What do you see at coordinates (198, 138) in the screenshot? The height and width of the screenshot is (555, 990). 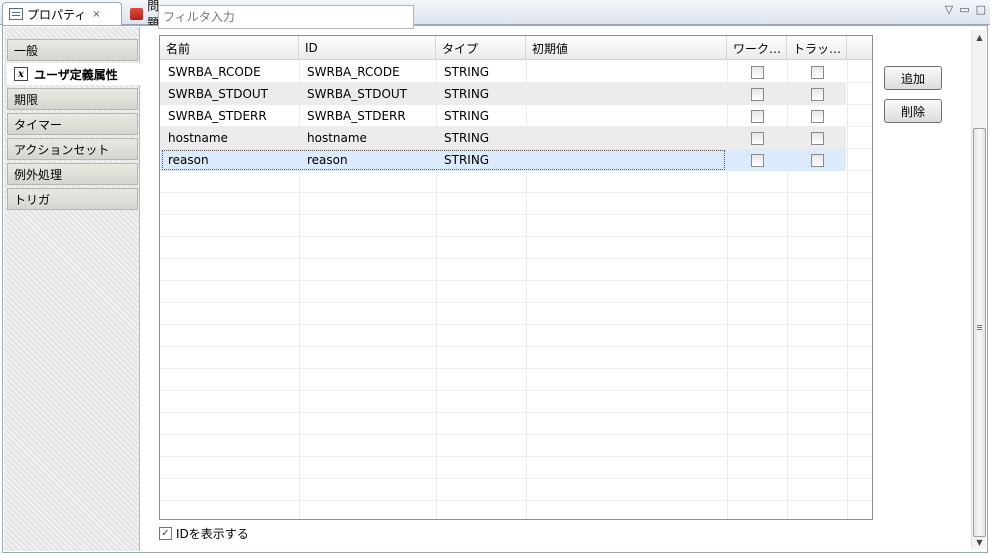 I see `cell-name: hostname` at bounding box center [198, 138].